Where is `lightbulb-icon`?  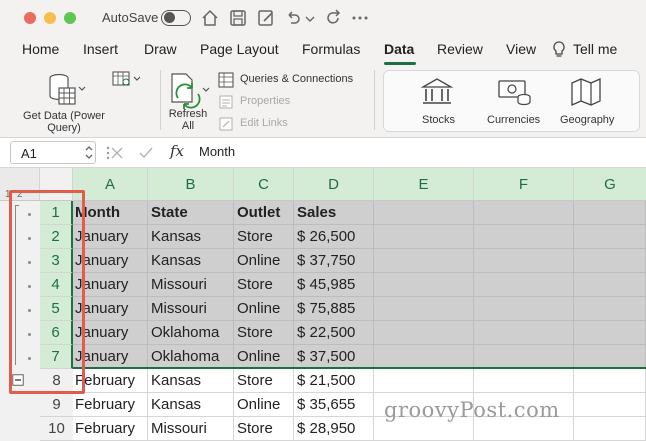 lightbulb-icon is located at coordinates (559, 49).